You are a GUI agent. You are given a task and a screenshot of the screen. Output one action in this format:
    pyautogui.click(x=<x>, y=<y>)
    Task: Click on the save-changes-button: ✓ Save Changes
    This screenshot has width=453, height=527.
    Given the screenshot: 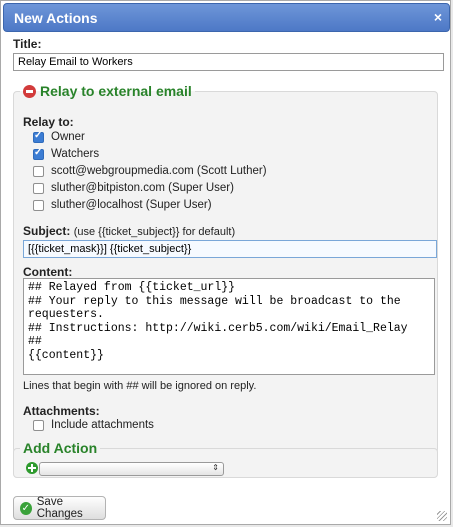 What is the action you would take?
    pyautogui.click(x=59, y=508)
    